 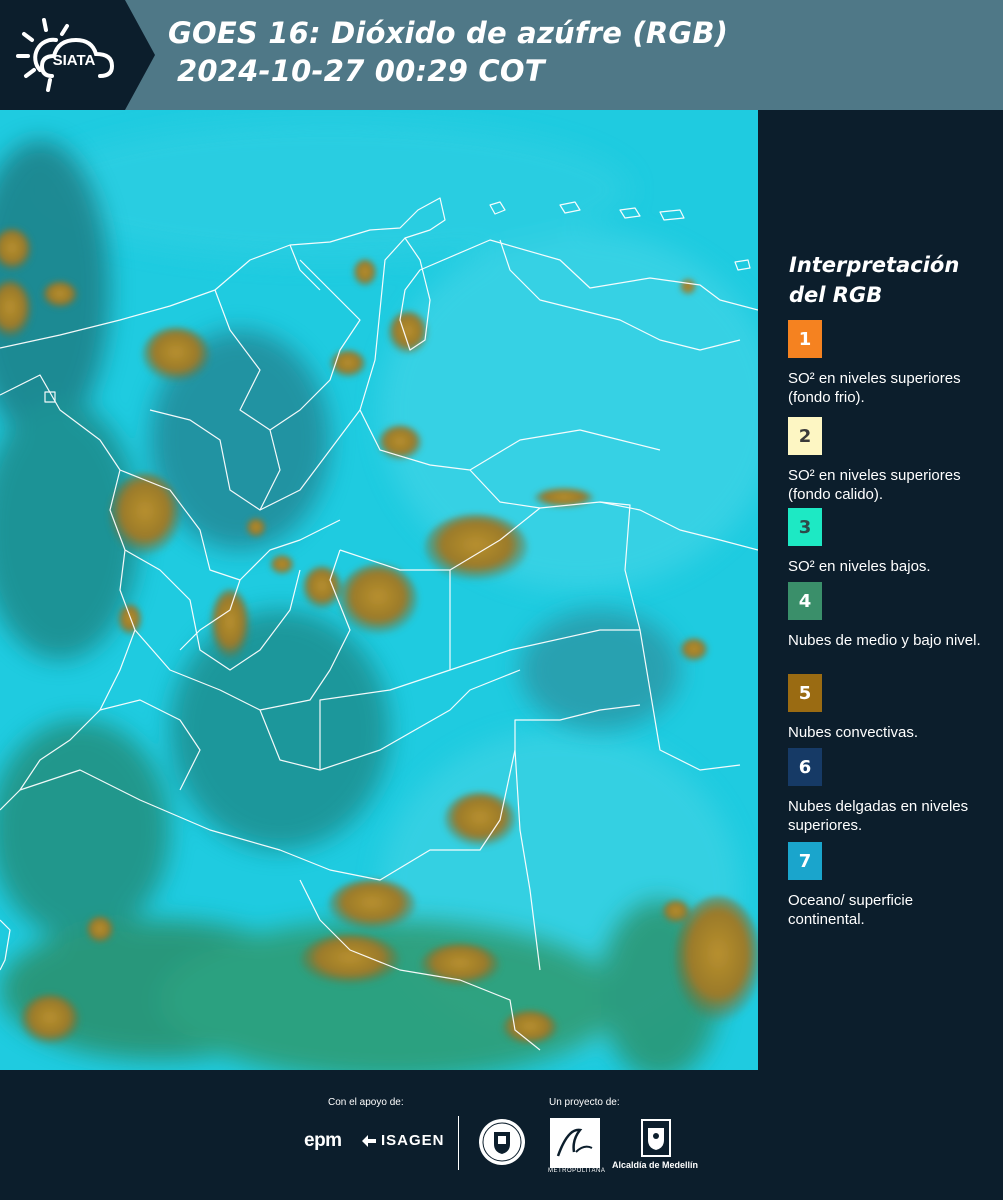 I want to click on legend-title: Interpretación del RGB, so click(x=874, y=280).